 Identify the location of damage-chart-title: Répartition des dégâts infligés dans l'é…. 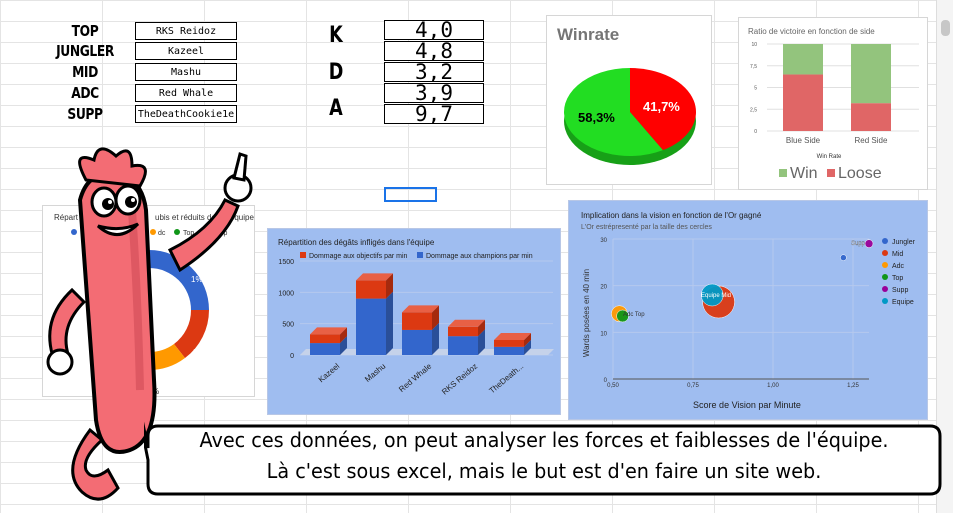
(356, 242).